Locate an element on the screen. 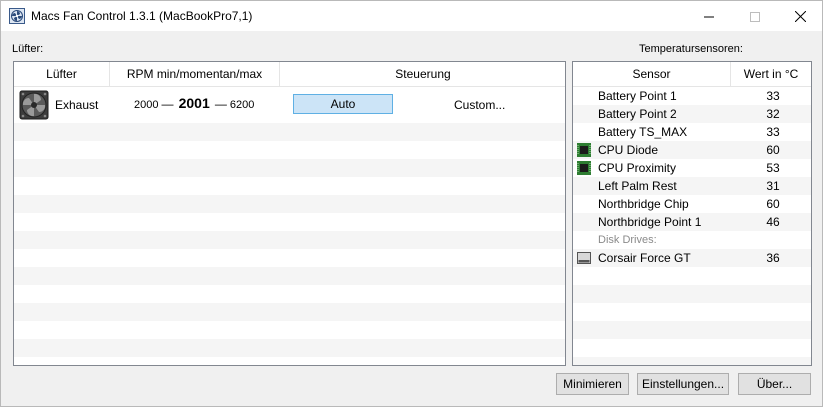  column-header-sensor: Sensor is located at coordinates (652, 74).